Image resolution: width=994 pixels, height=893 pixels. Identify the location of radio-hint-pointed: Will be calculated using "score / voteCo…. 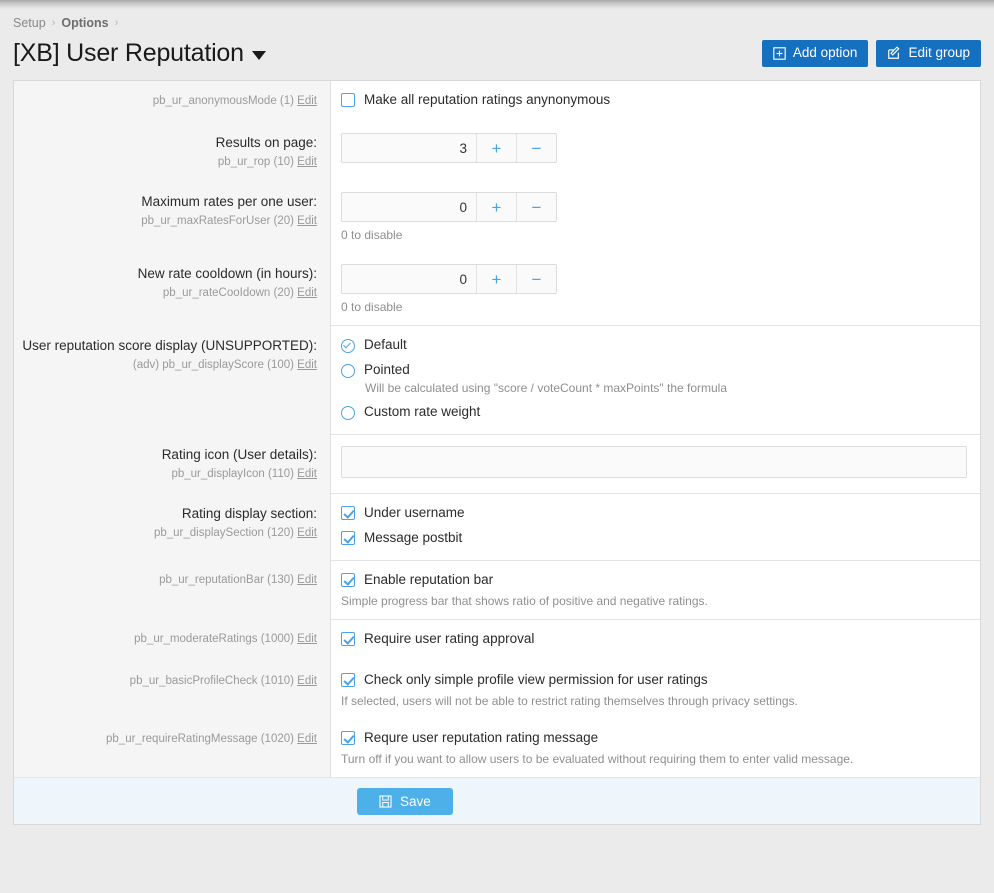
(546, 388).